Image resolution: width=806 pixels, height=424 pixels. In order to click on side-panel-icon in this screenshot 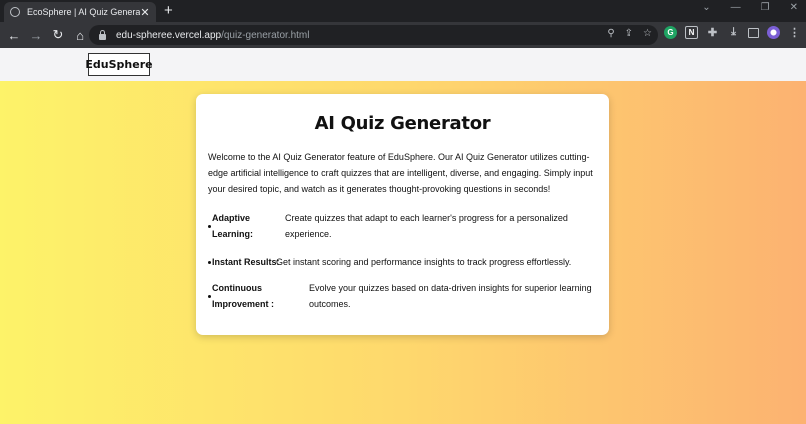, I will do `click(753, 32)`.